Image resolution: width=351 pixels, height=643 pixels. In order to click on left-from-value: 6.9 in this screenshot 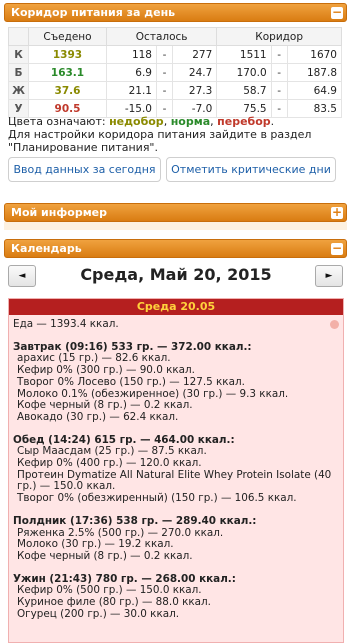, I will do `click(131, 72)`.